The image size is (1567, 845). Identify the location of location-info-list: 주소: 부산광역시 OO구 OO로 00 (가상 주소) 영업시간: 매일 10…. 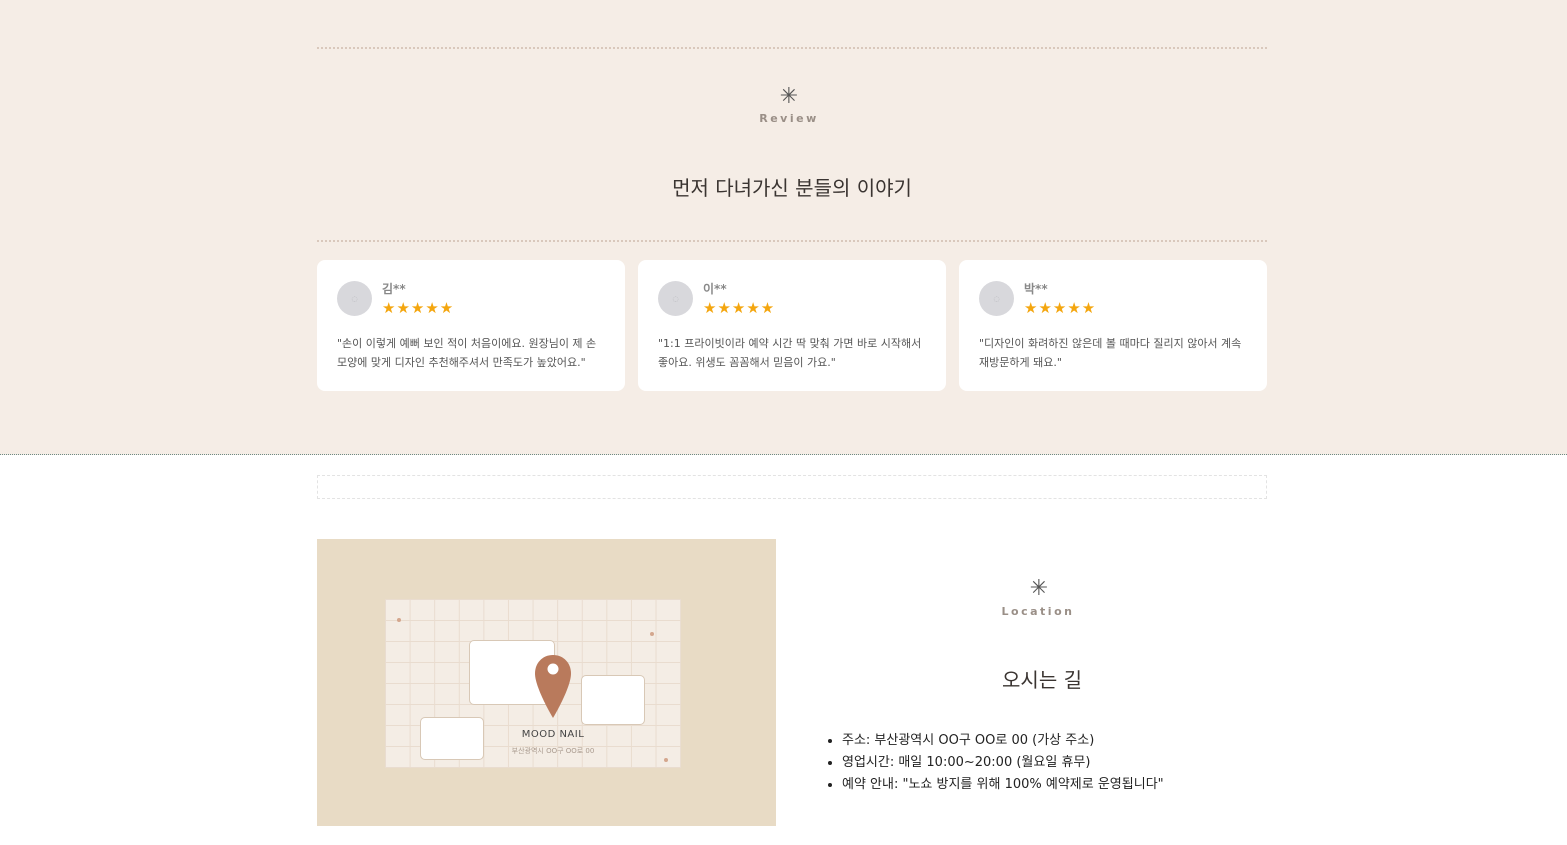
(994, 763).